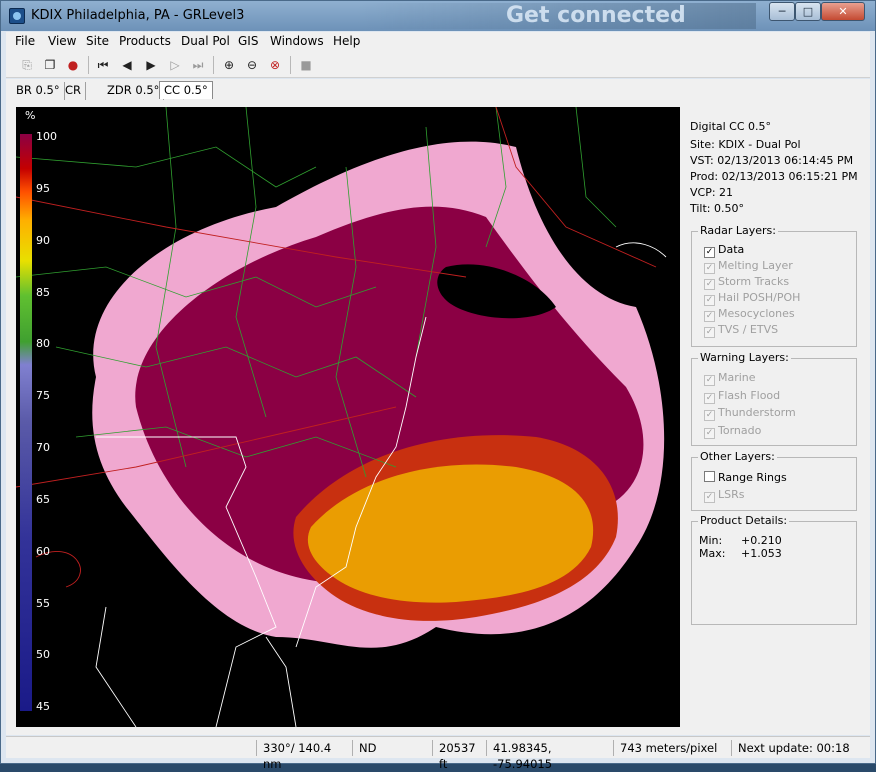 This screenshot has height=772, width=876. I want to click on minimize-button: ─, so click(782, 11).